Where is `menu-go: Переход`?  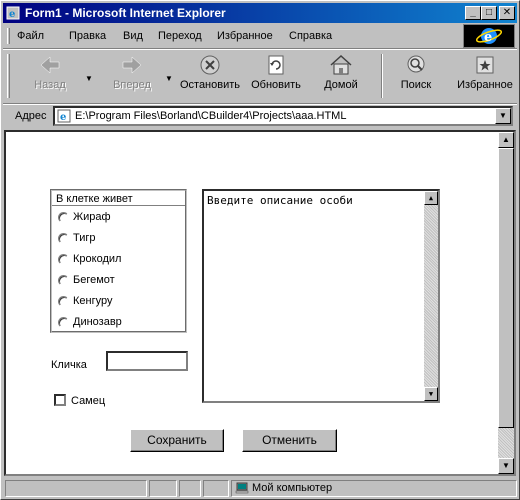 menu-go: Переход is located at coordinates (180, 36).